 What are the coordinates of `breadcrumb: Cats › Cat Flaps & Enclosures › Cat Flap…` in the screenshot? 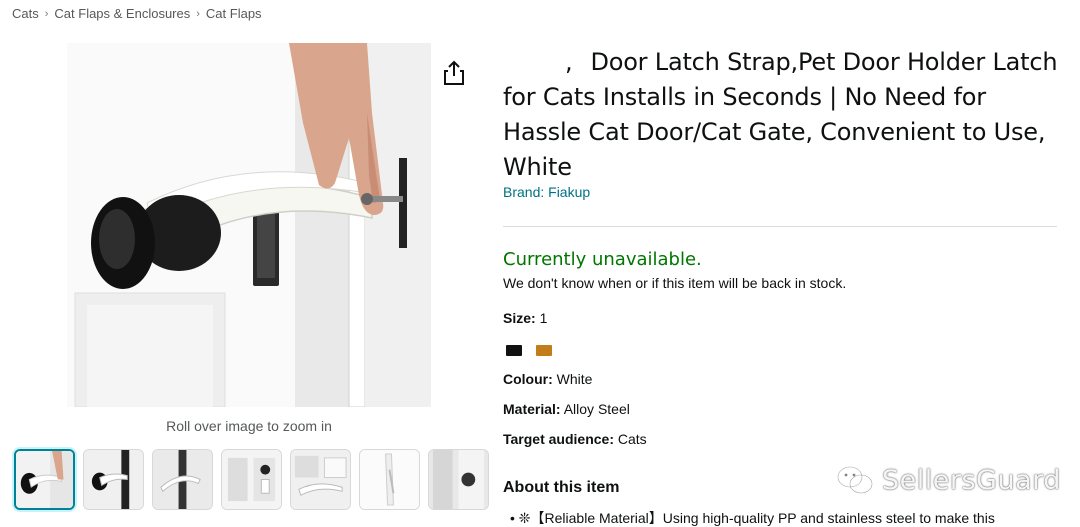 It's located at (137, 13).